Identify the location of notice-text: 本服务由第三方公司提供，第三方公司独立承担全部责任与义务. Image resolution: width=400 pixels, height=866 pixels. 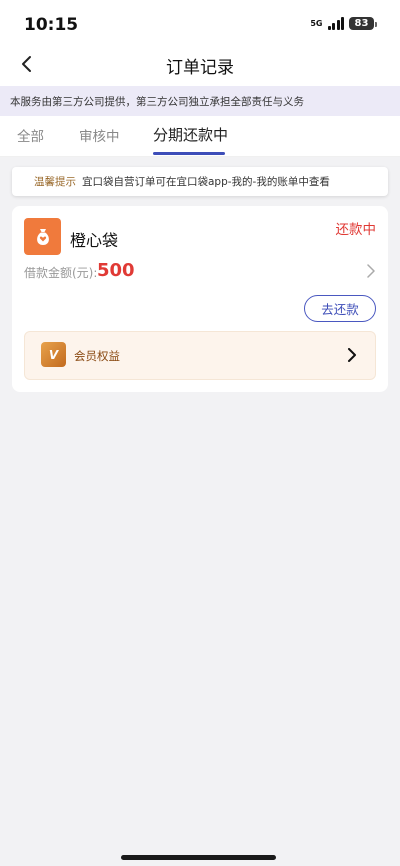
(157, 101).